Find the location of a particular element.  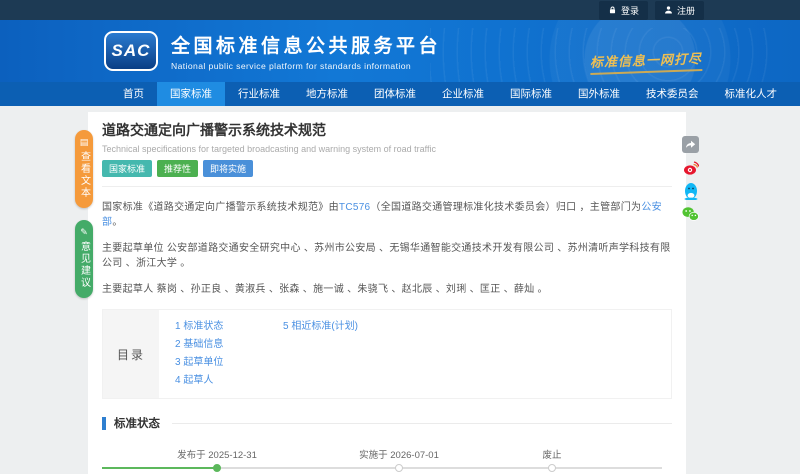

status-timeline: 发布于 2025-12-31 实施于 2026-07-01 废止 is located at coordinates (385, 457).